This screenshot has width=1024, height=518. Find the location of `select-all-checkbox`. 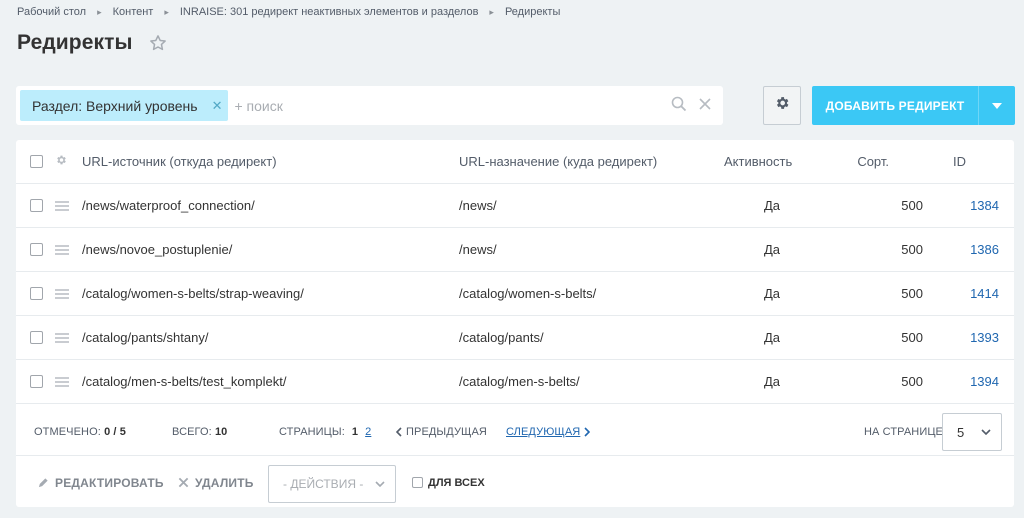

select-all-checkbox is located at coordinates (36, 161).